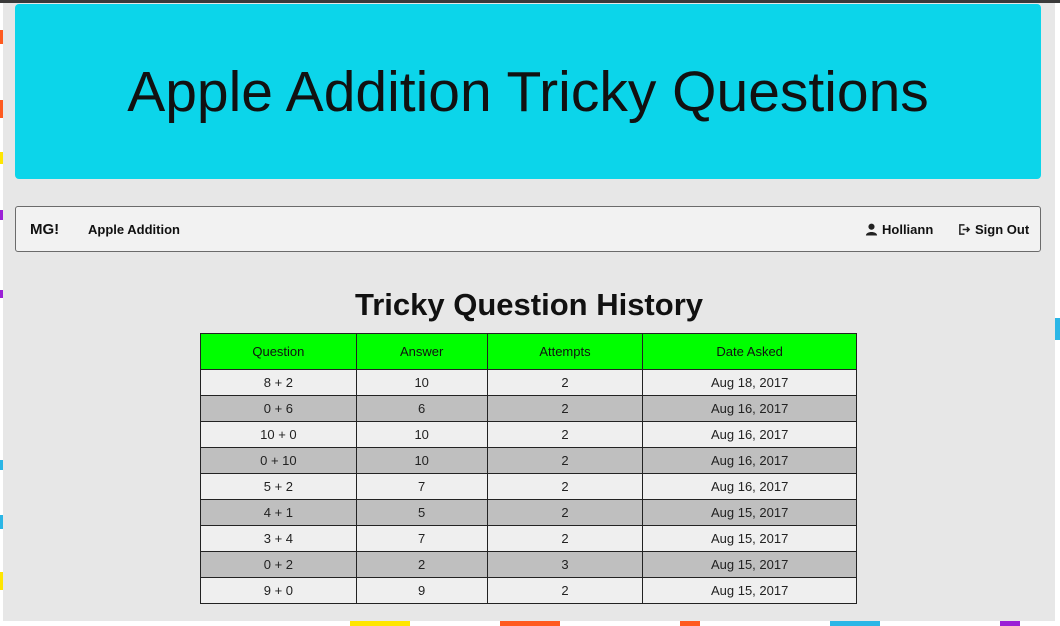 This screenshot has width=1060, height=626. Describe the element at coordinates (44, 229) in the screenshot. I see `navbar-brand: MG!` at that location.